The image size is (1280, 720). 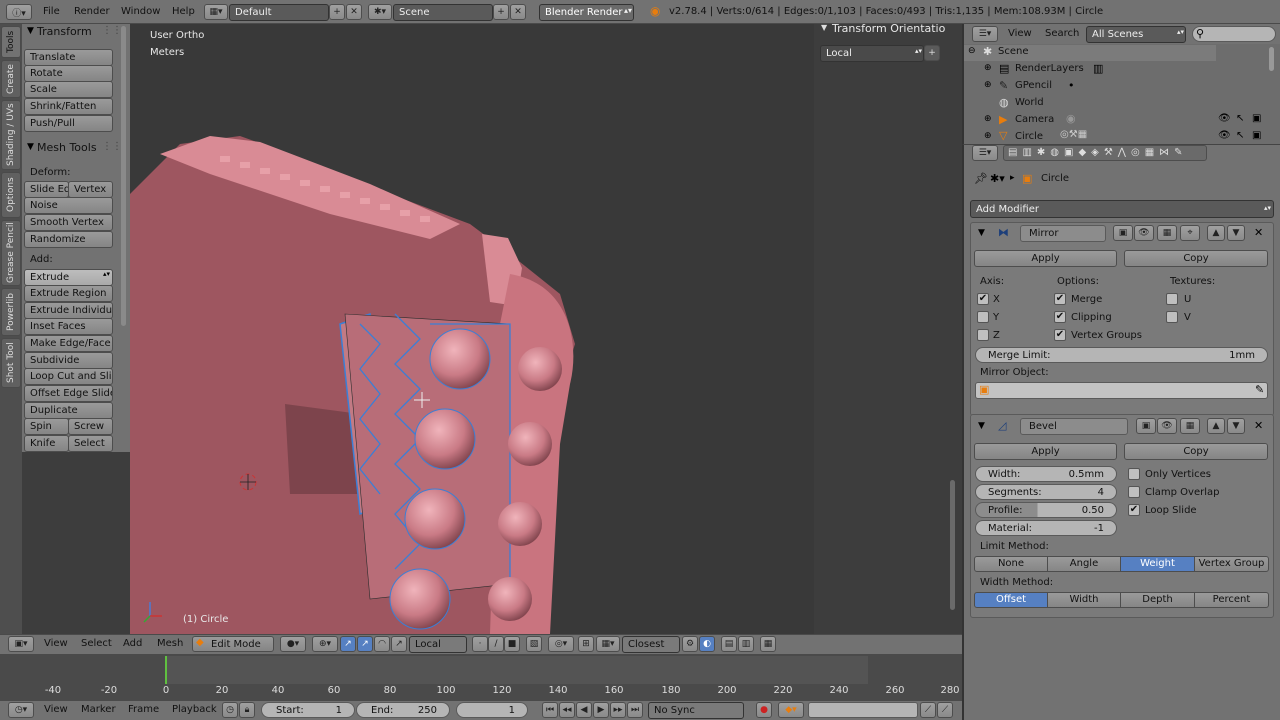 I want to click on outliner-item-camera: Camera, so click(x=1034, y=119).